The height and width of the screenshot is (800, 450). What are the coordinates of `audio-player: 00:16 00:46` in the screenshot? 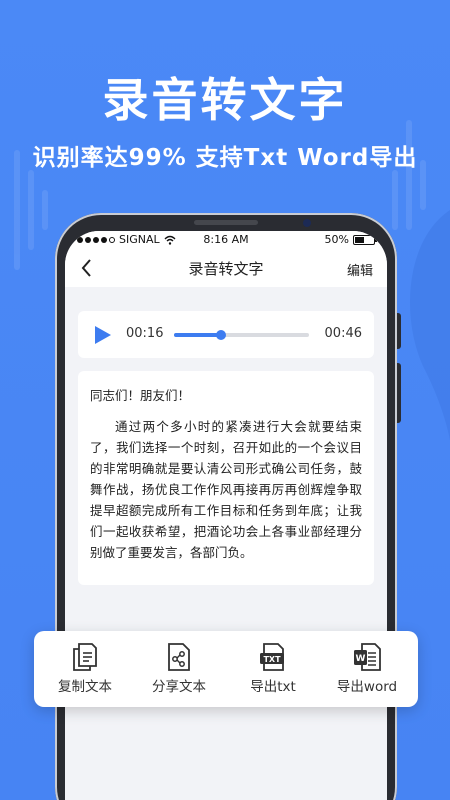 It's located at (226, 334).